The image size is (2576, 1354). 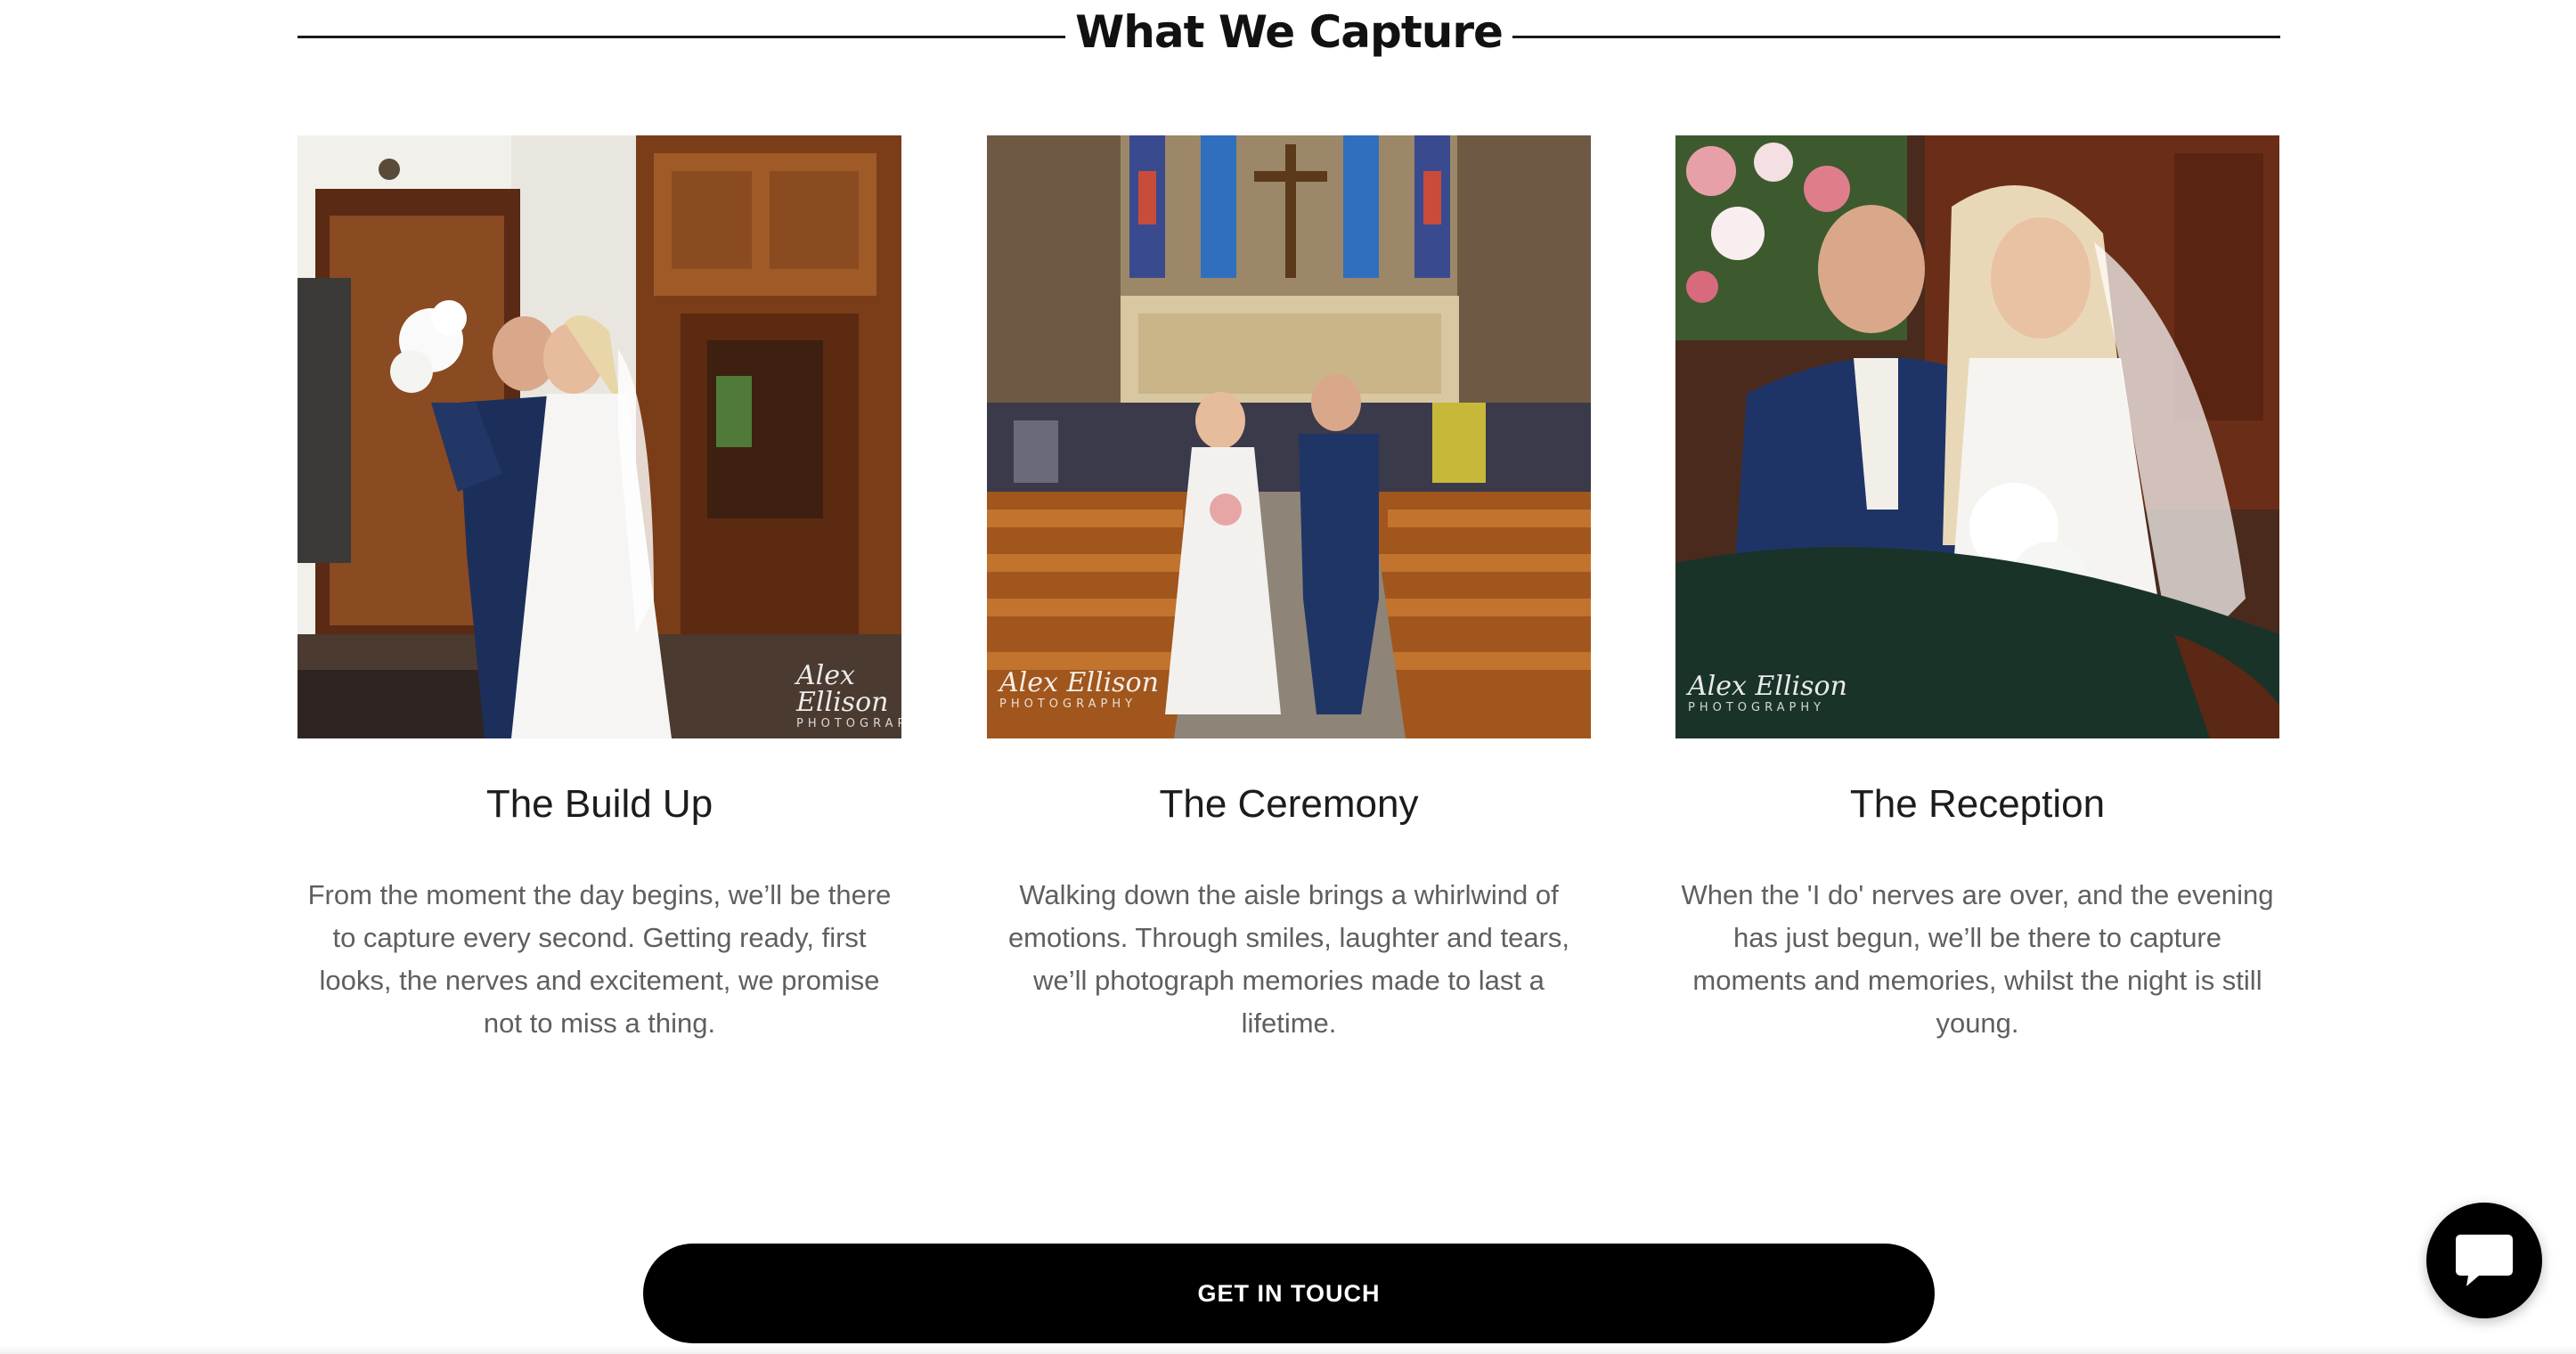 I want to click on section-title: What We Capture, so click(x=1289, y=32).